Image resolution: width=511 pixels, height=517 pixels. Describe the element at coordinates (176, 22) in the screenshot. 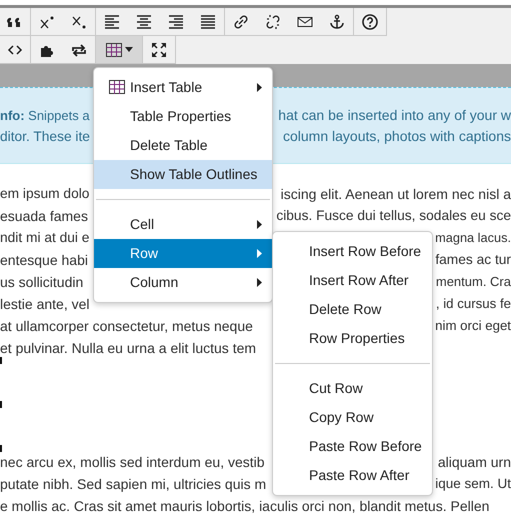

I see `align-right-icon` at that location.